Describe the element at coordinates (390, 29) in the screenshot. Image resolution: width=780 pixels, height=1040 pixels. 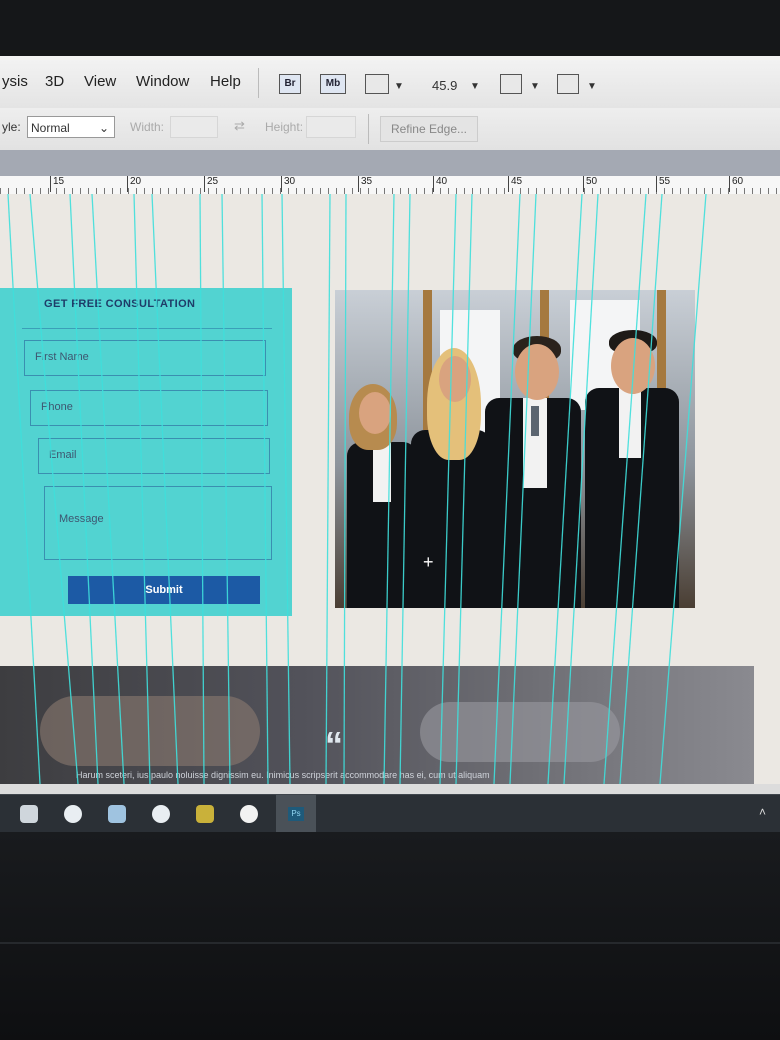
I see `monitor-bezel-top` at that location.